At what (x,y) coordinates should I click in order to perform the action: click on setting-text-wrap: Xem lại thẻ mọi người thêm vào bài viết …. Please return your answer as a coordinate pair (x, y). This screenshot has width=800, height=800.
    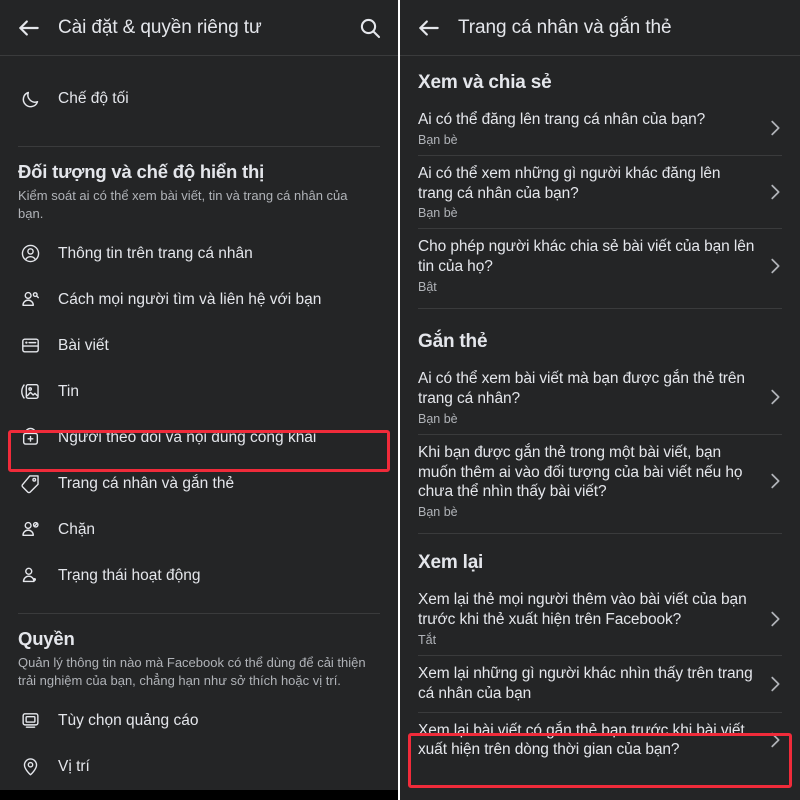
    Looking at the image, I should click on (591, 618).